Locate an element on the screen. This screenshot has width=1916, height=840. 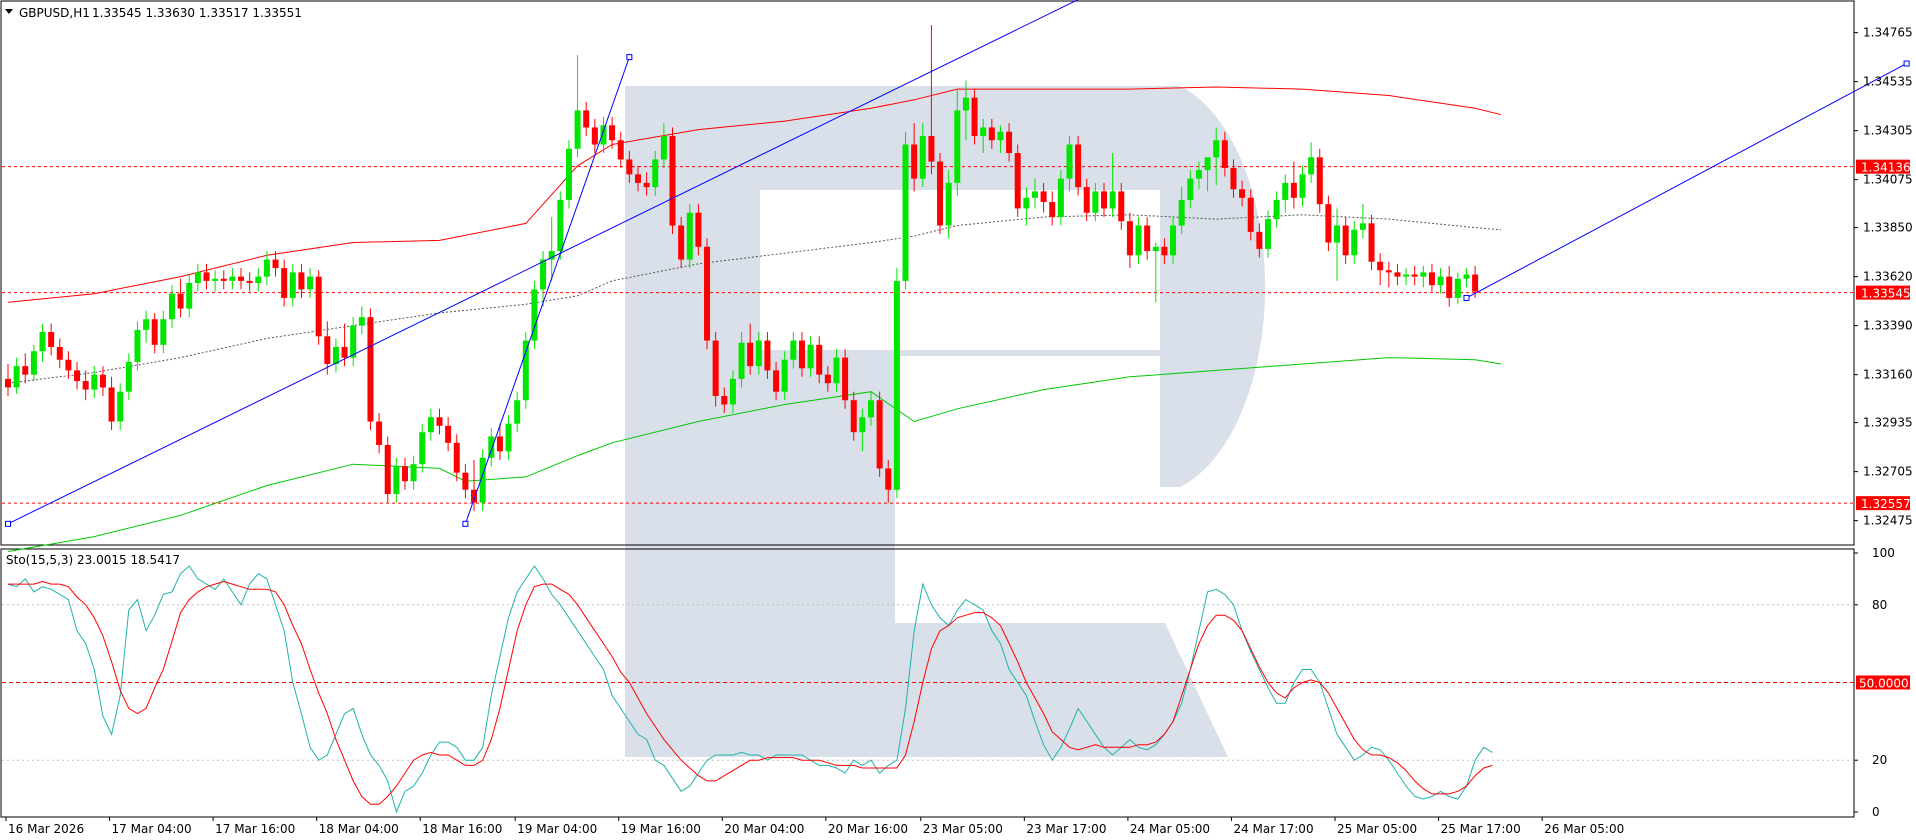
time-tick-label: 24 Mar 05:00 is located at coordinates (1170, 829).